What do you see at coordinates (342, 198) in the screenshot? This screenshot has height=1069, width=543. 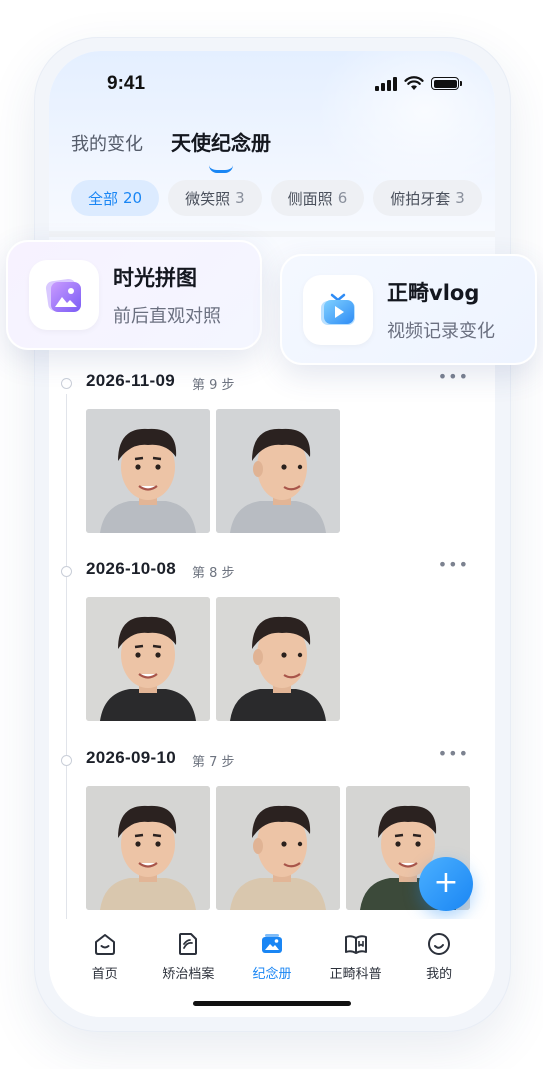 I see `chip-count: 6` at bounding box center [342, 198].